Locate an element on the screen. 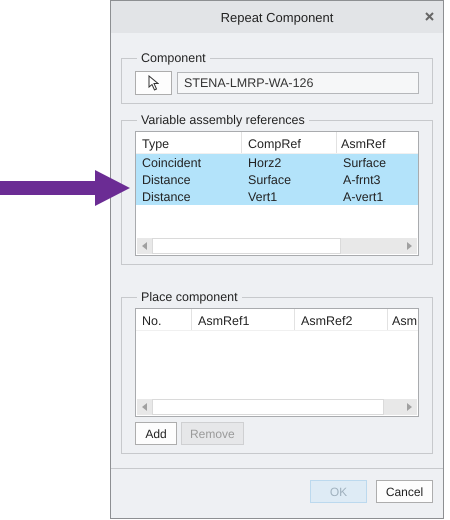 The image size is (450, 520). table-cell-text: Coincident is located at coordinates (171, 163).